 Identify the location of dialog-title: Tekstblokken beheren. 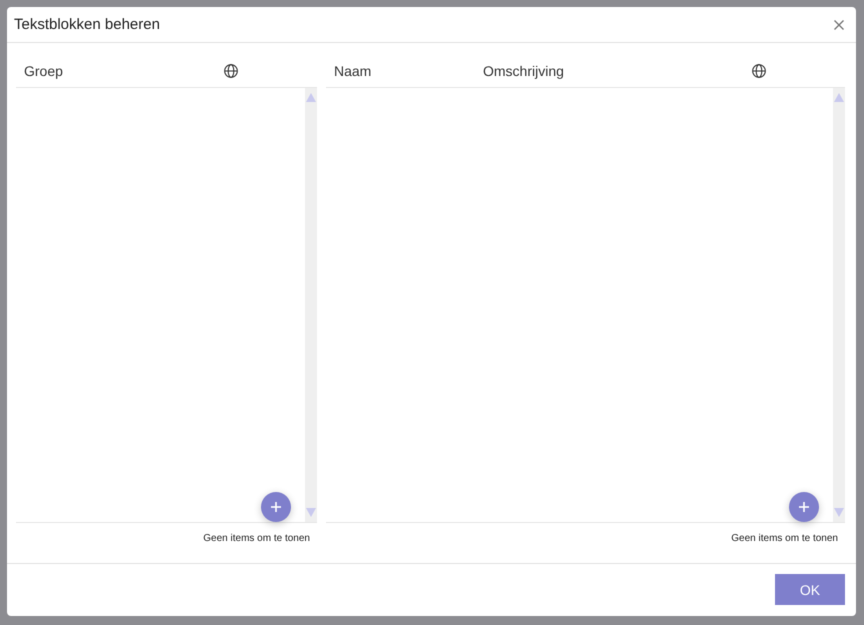
(87, 24).